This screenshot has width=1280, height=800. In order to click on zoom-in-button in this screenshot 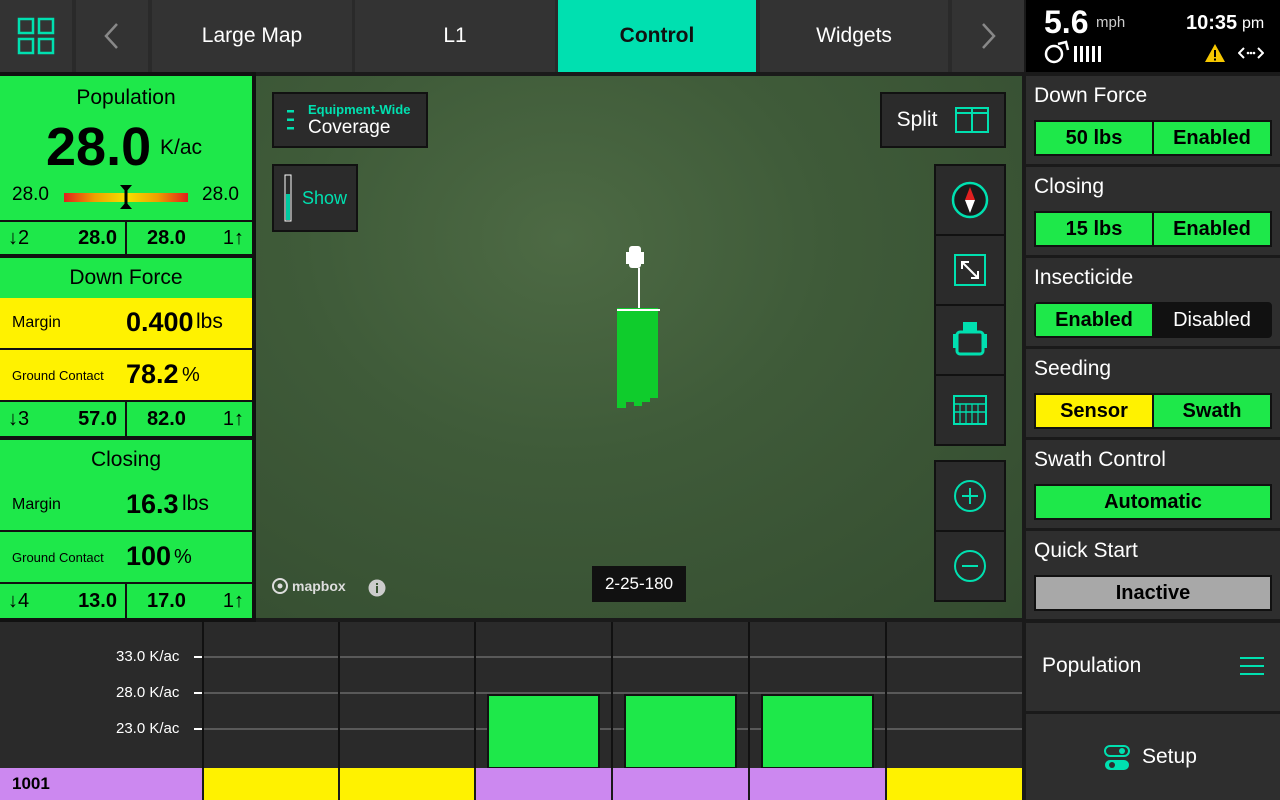, I will do `click(970, 496)`.